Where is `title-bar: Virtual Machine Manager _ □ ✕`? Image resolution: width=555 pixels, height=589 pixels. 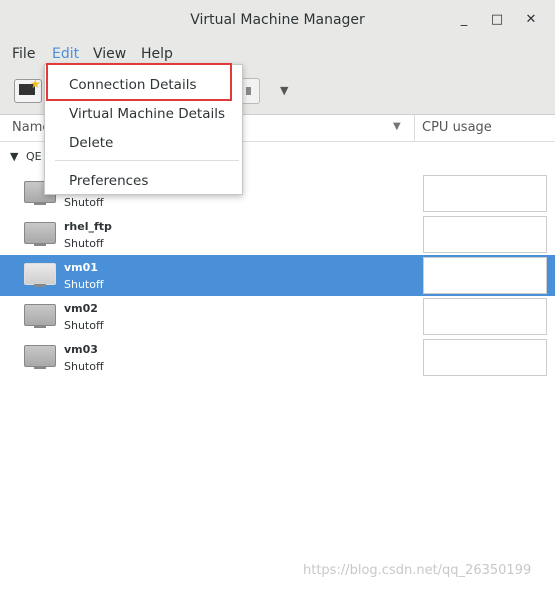
title-bar: Virtual Machine Manager _ □ ✕ is located at coordinates (277, 21).